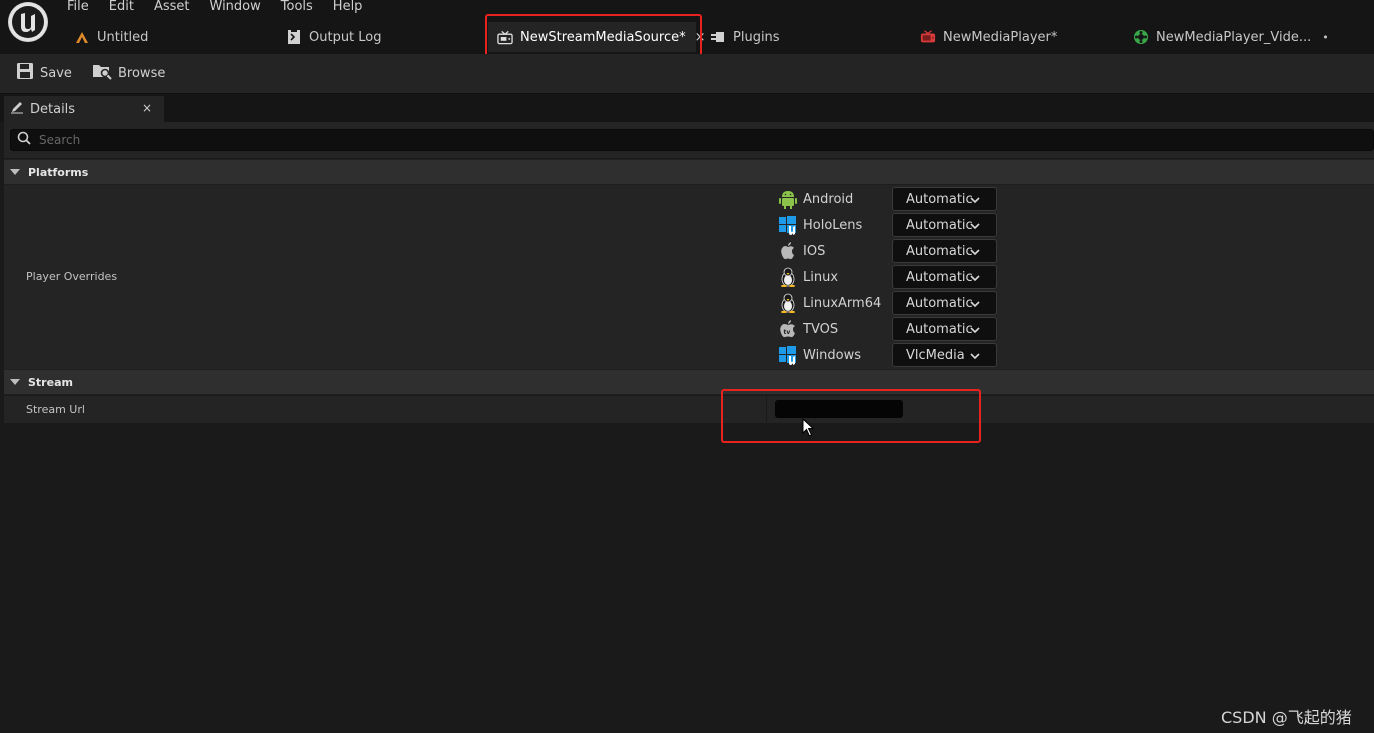 The height and width of the screenshot is (733, 1374). I want to click on windows-icon, so click(788, 355).